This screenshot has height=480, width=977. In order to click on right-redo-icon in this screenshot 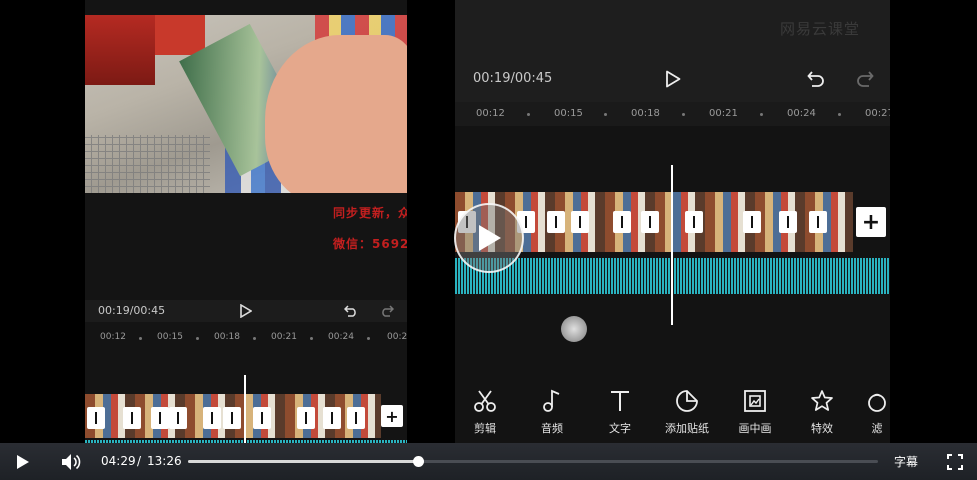, I will do `click(865, 79)`.